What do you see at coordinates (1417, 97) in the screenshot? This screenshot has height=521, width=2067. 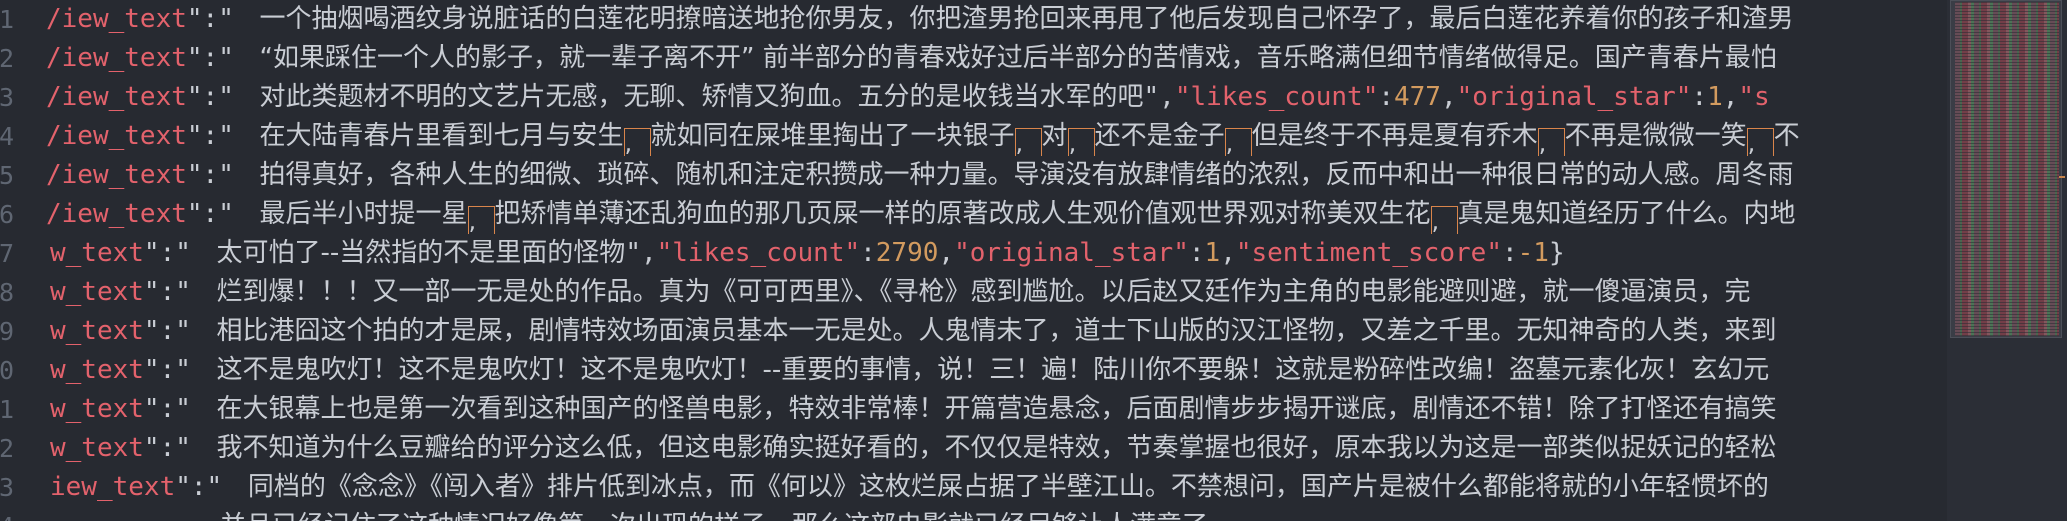 I see `likes-count-value: 477` at bounding box center [1417, 97].